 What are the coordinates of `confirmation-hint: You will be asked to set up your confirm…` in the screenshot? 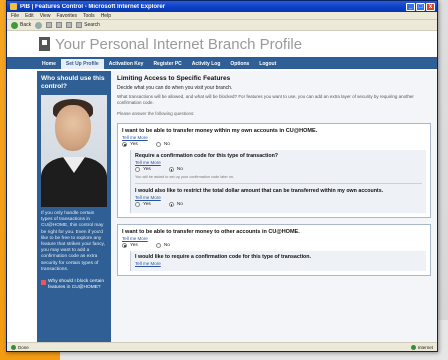 It's located at (185, 177).